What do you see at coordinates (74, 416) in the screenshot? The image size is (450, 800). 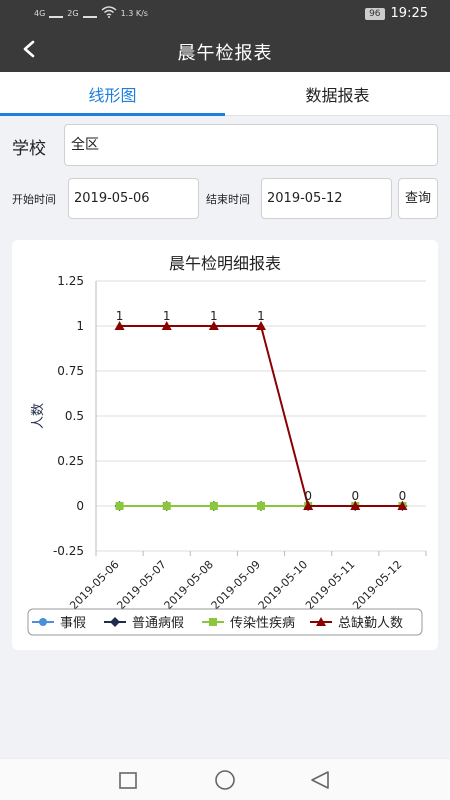 I see `y-tick-label: 0.5` at bounding box center [74, 416].